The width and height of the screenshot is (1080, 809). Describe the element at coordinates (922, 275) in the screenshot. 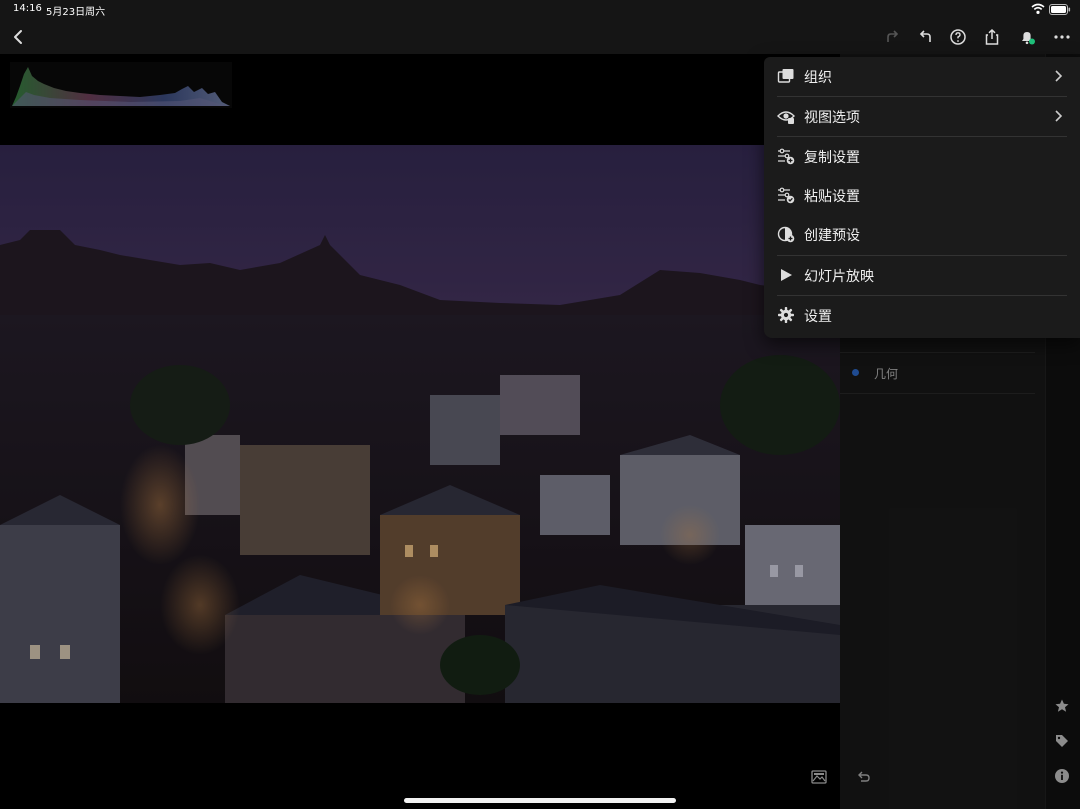

I see `menu-item-slideshow: 幻灯片放映` at that location.